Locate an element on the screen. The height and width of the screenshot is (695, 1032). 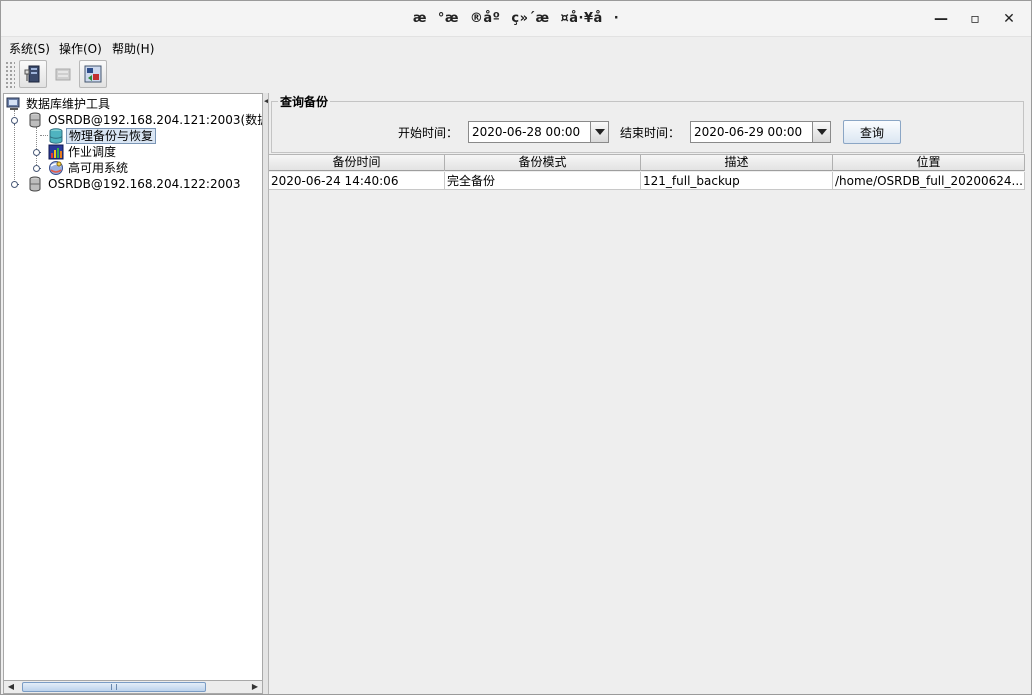
cluster-icon is located at coordinates (56, 168).